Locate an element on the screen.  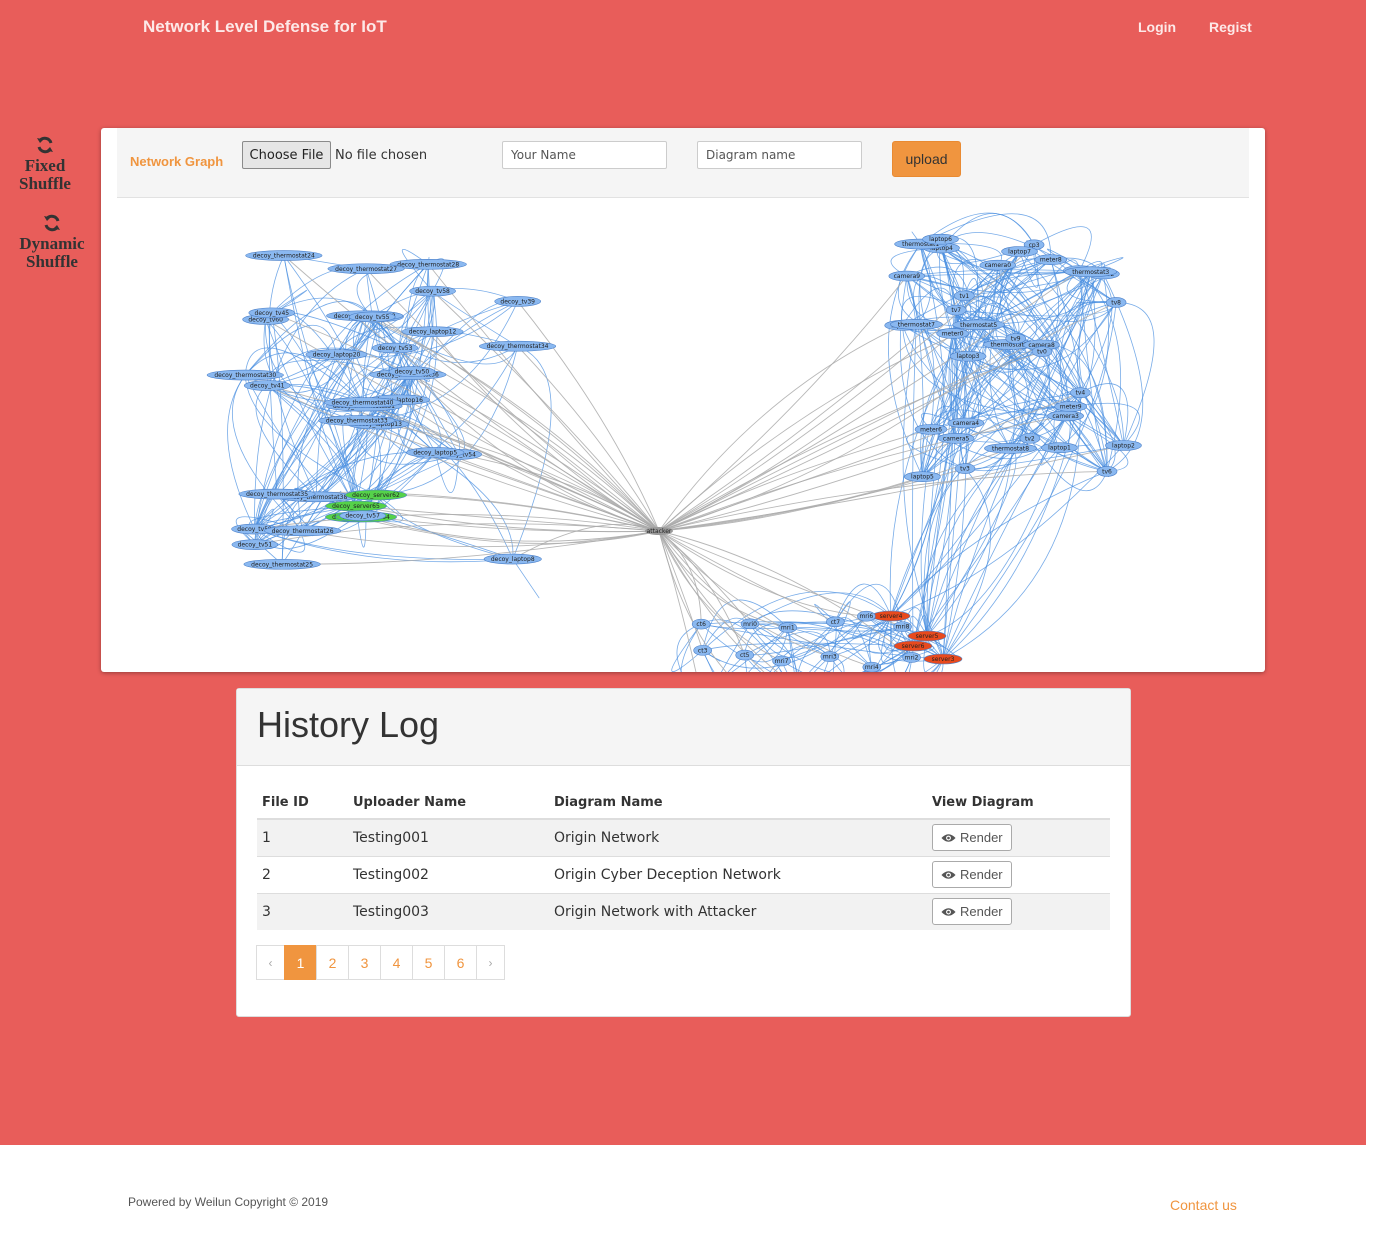
graph-node: laptop6 is located at coordinates (940, 239).